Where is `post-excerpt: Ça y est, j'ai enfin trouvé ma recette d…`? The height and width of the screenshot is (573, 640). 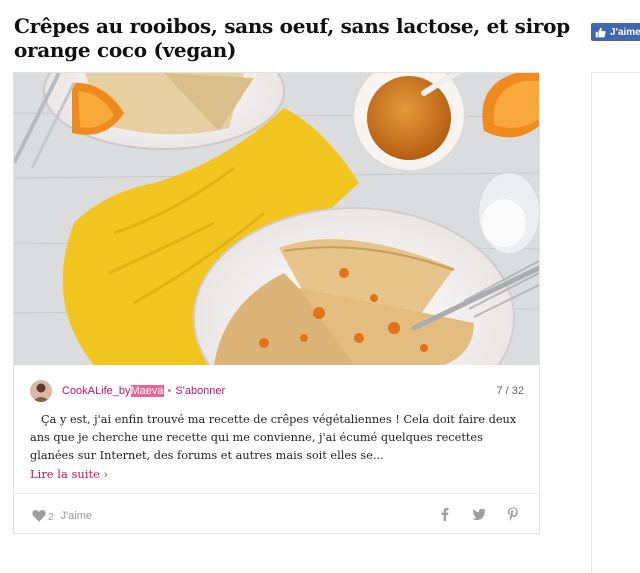 post-excerpt: Ça y est, j'ai enfin trouvé ma recette d… is located at coordinates (280, 447).